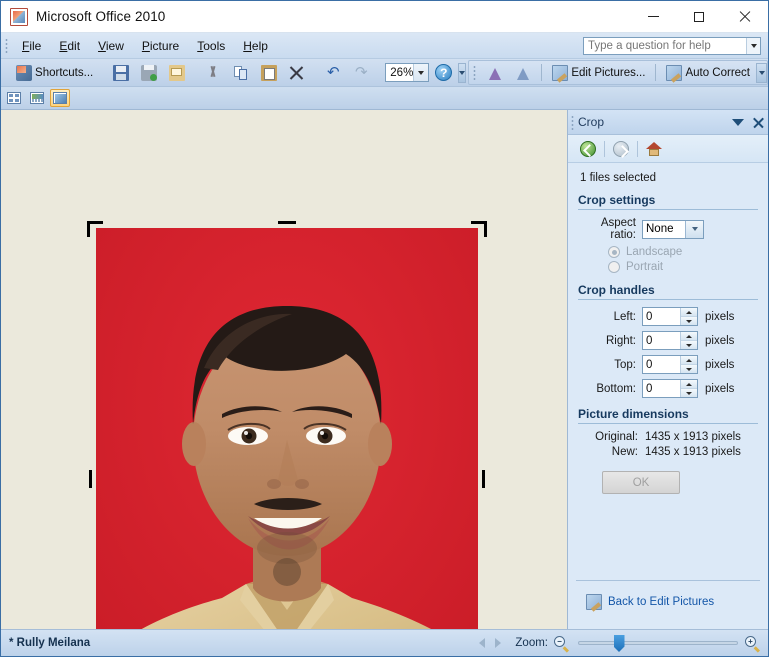  I want to click on crop-bottom-spinner: 0, so click(670, 388).